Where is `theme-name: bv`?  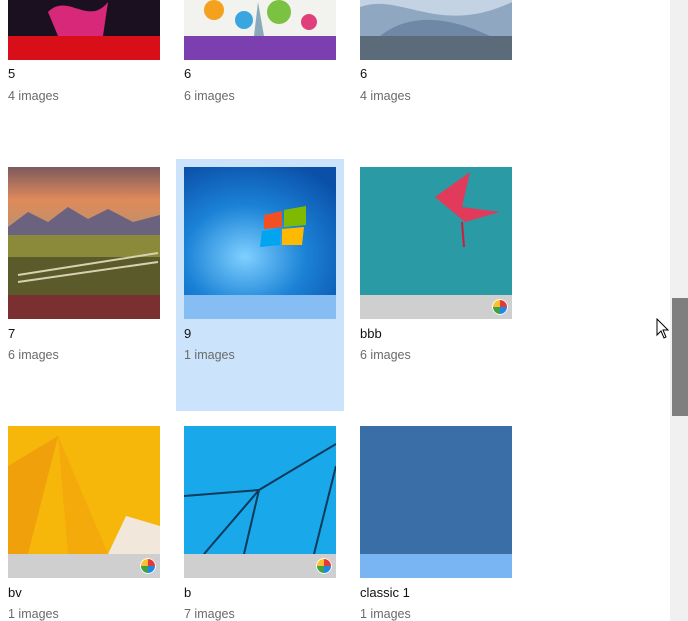 theme-name: bv is located at coordinates (15, 592).